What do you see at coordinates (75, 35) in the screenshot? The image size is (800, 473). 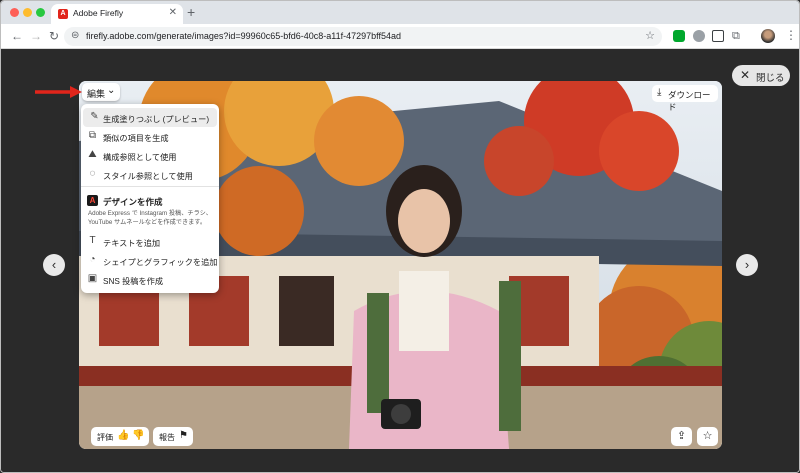 I see `site-info-icon: ⊜` at bounding box center [75, 35].